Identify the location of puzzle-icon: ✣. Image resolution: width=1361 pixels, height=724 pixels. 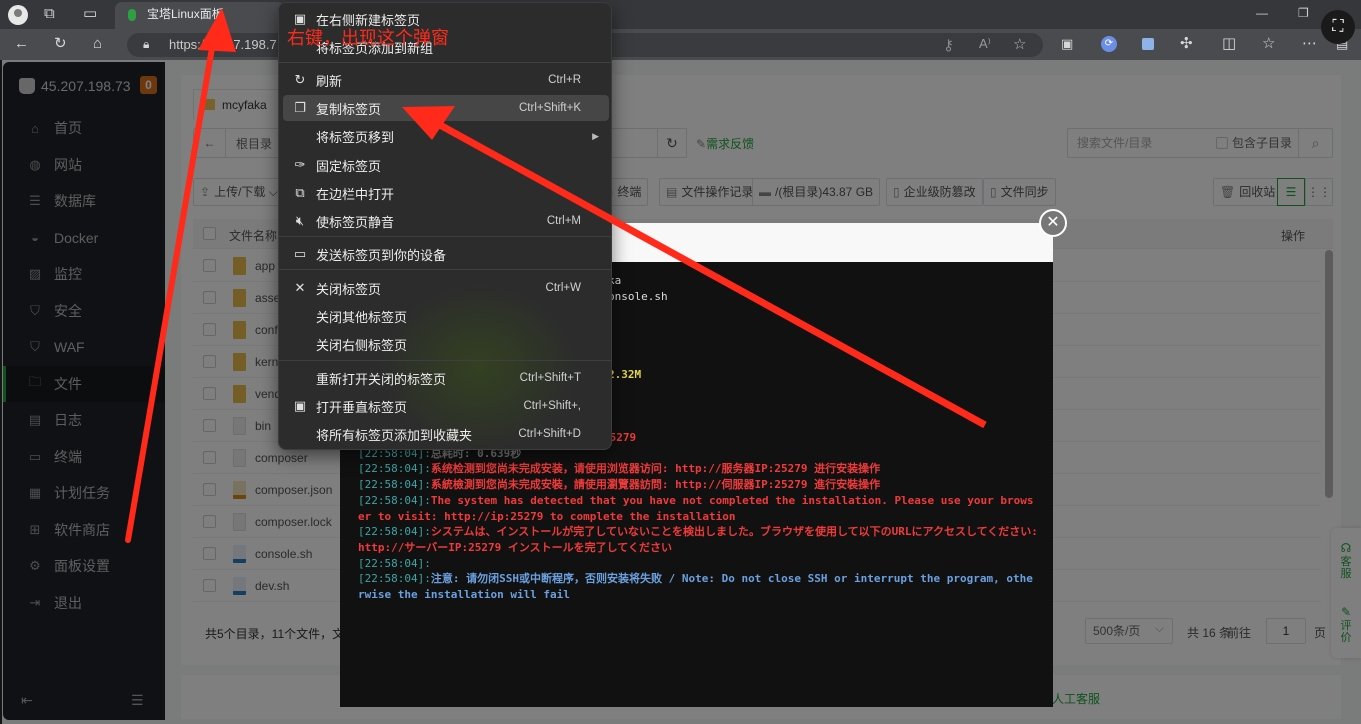
(1186, 43).